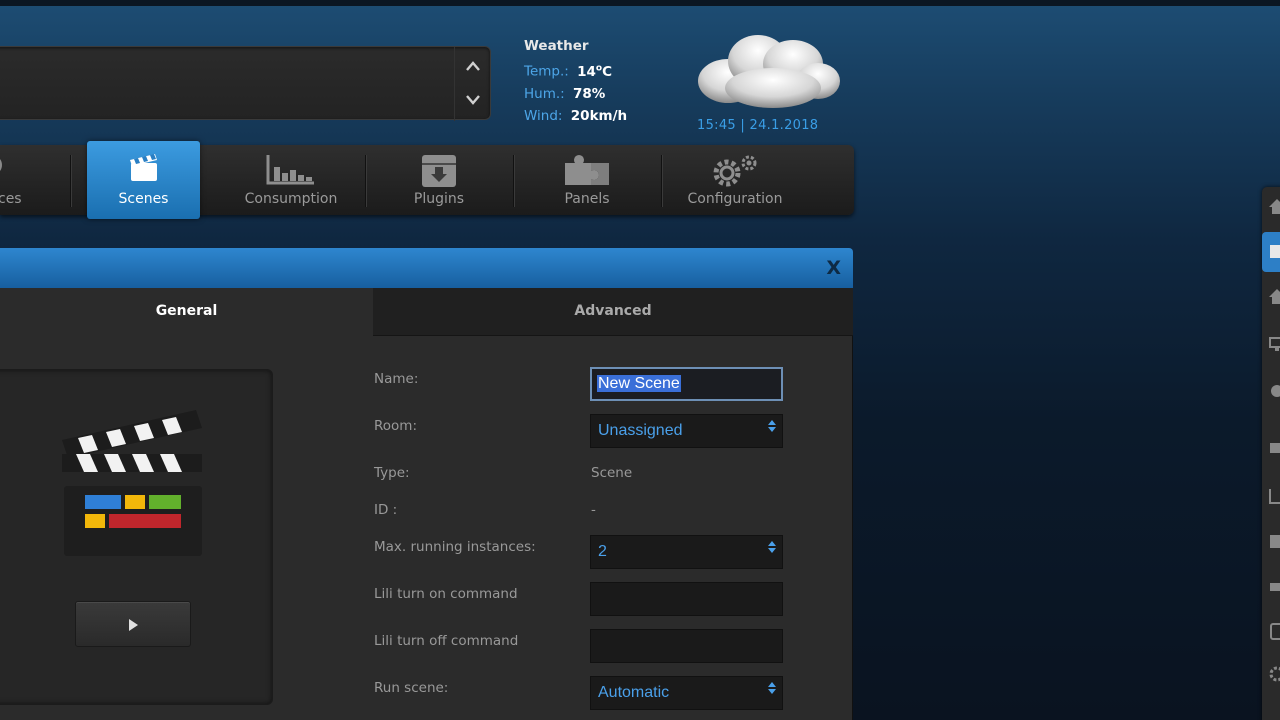 Image resolution: width=1280 pixels, height=720 pixels. I want to click on nav-label-scenes: Scenes, so click(143, 199).